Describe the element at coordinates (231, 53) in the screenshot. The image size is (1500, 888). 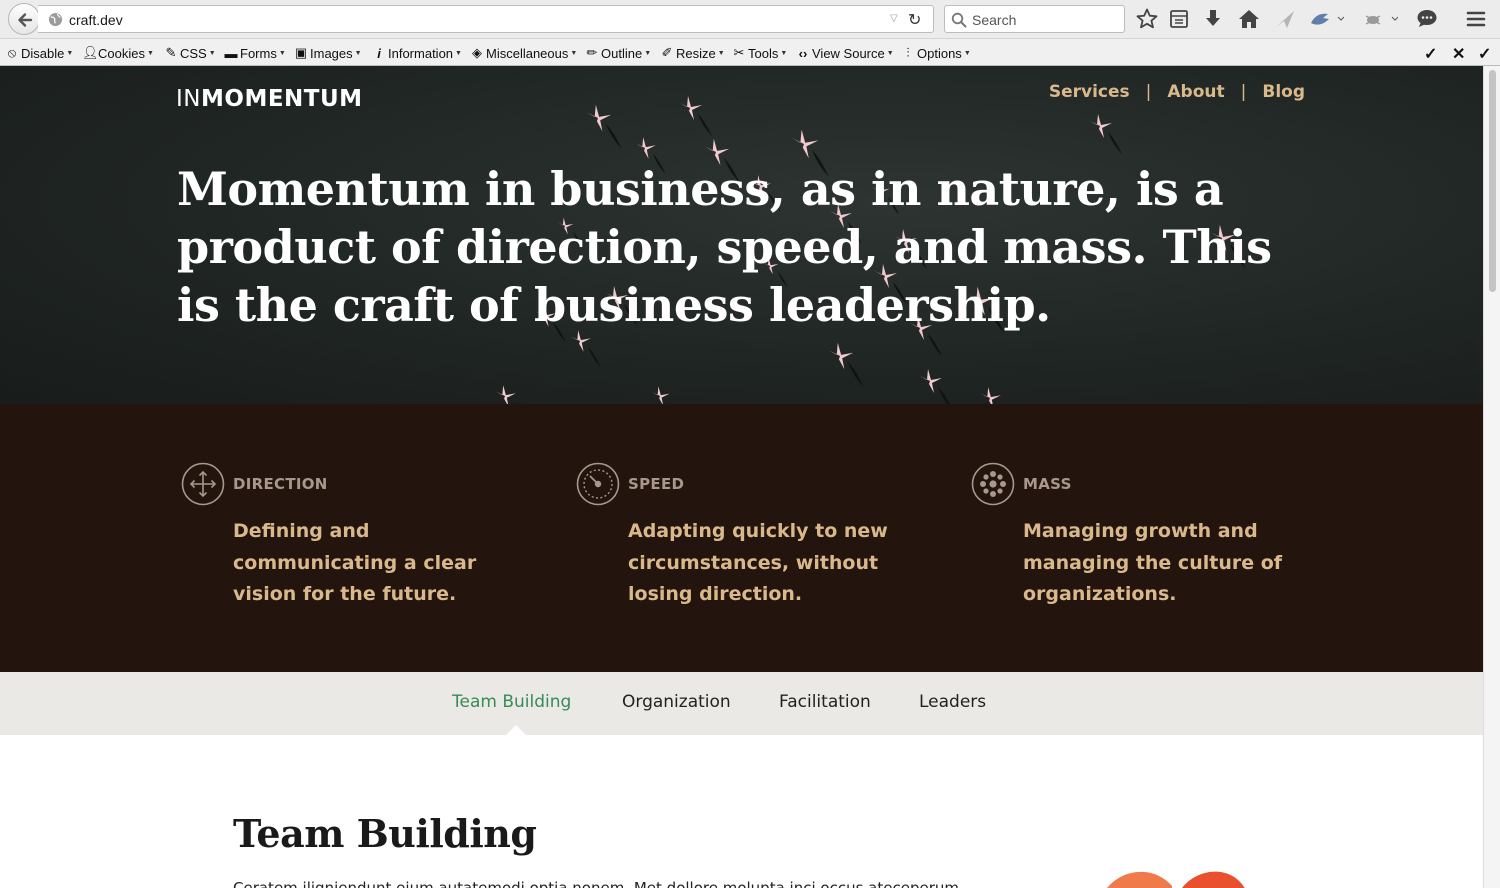
I see `briefcase-icon: ▬` at that location.